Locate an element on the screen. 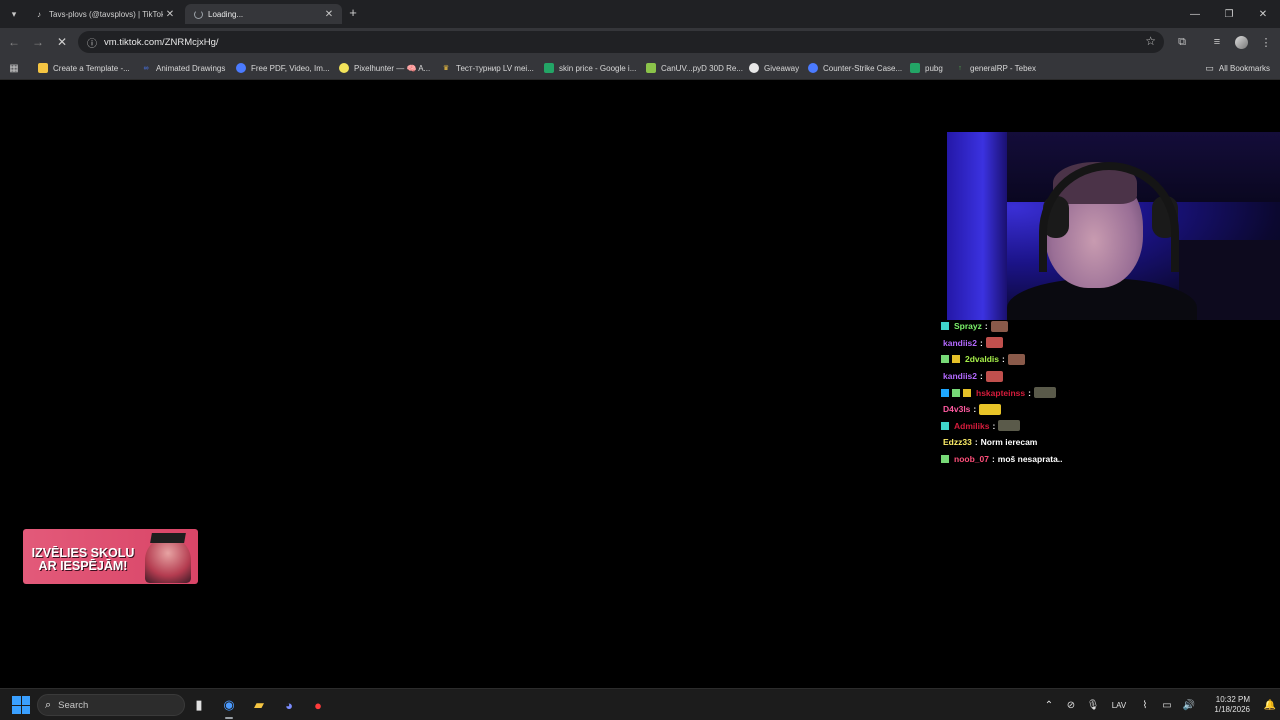 This screenshot has height=720, width=1280. chat-message: Sprayz: is located at coordinates (1041, 326).